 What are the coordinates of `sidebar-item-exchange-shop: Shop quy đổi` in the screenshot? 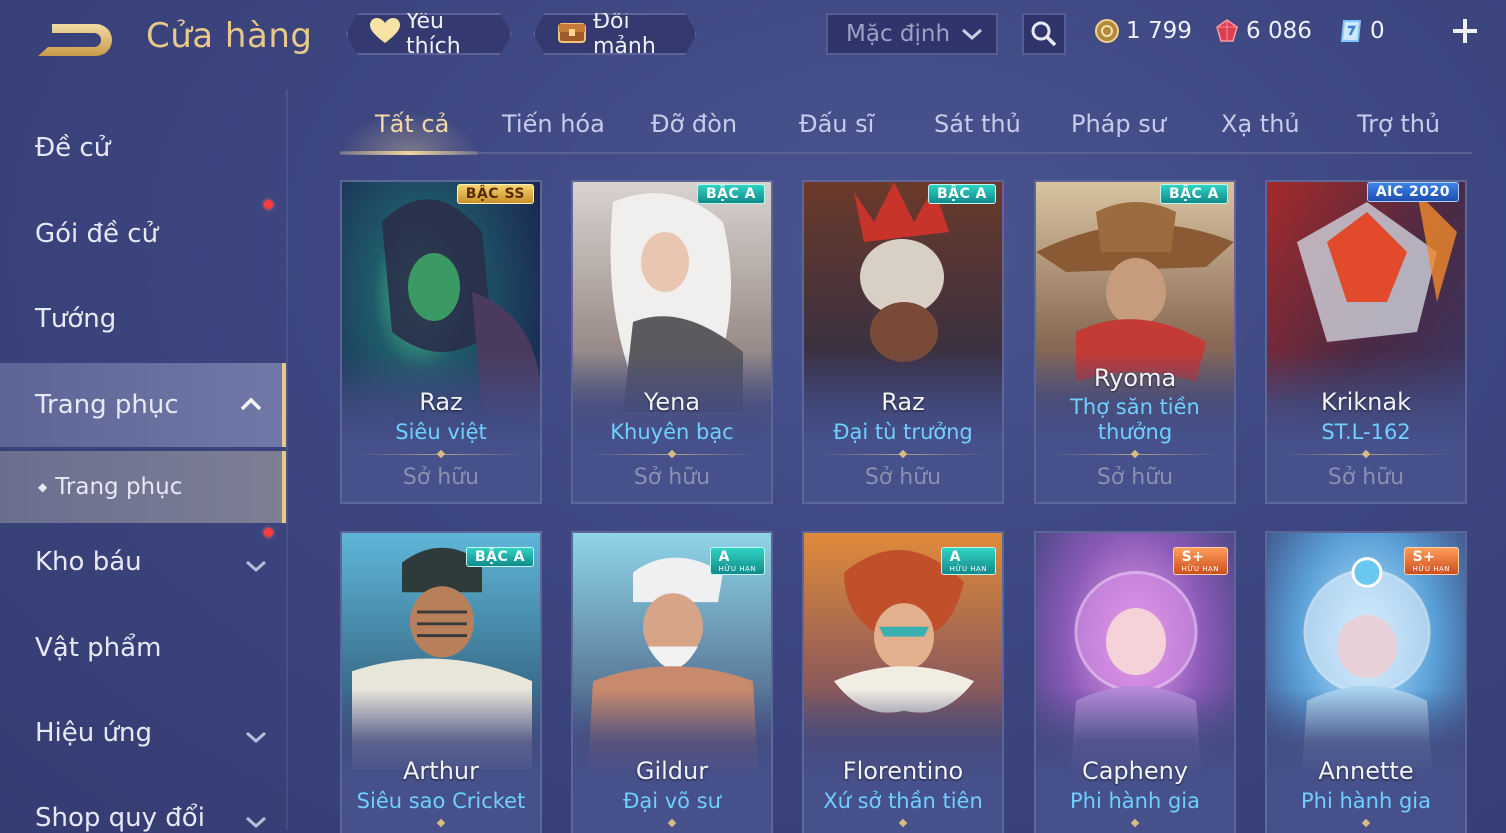 It's located at (143, 804).